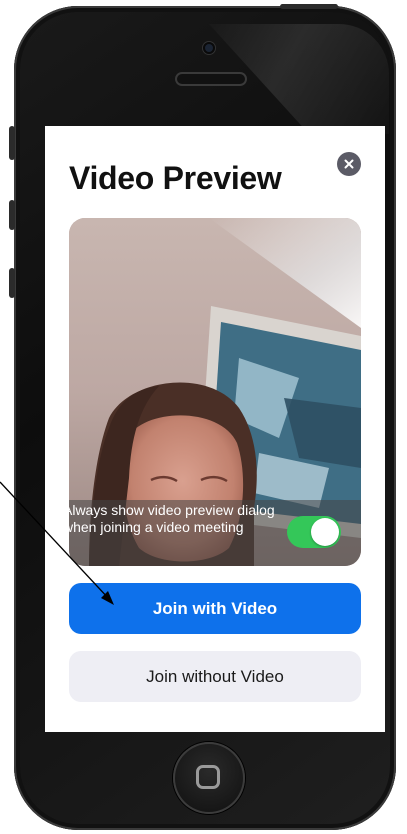 Image resolution: width=407 pixels, height=834 pixels. Describe the element at coordinates (211, 79) in the screenshot. I see `earpiece-speaker` at that location.